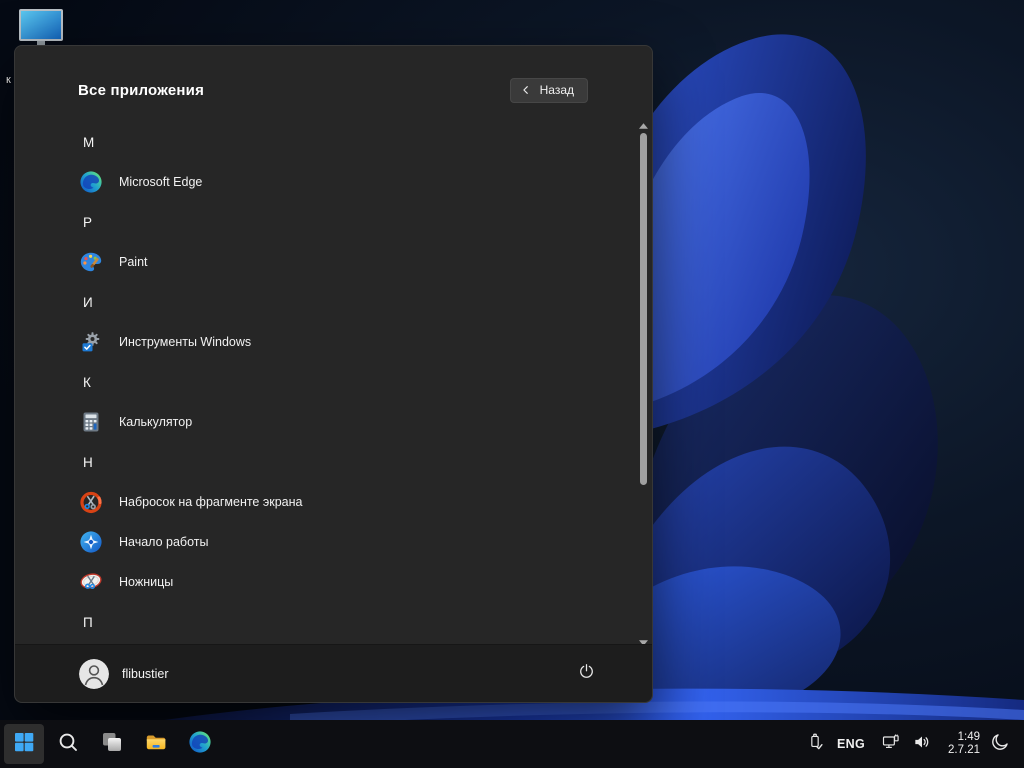 The image size is (1024, 768). I want to click on search-button, so click(68, 744).